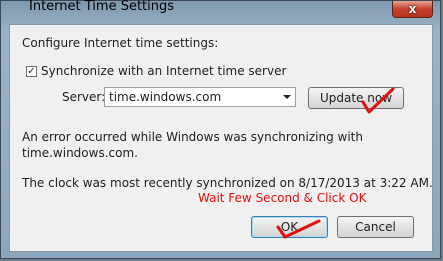 The height and width of the screenshot is (261, 443). What do you see at coordinates (220, 10) in the screenshot?
I see `title-bar: Internet Time Settings x` at bounding box center [220, 10].